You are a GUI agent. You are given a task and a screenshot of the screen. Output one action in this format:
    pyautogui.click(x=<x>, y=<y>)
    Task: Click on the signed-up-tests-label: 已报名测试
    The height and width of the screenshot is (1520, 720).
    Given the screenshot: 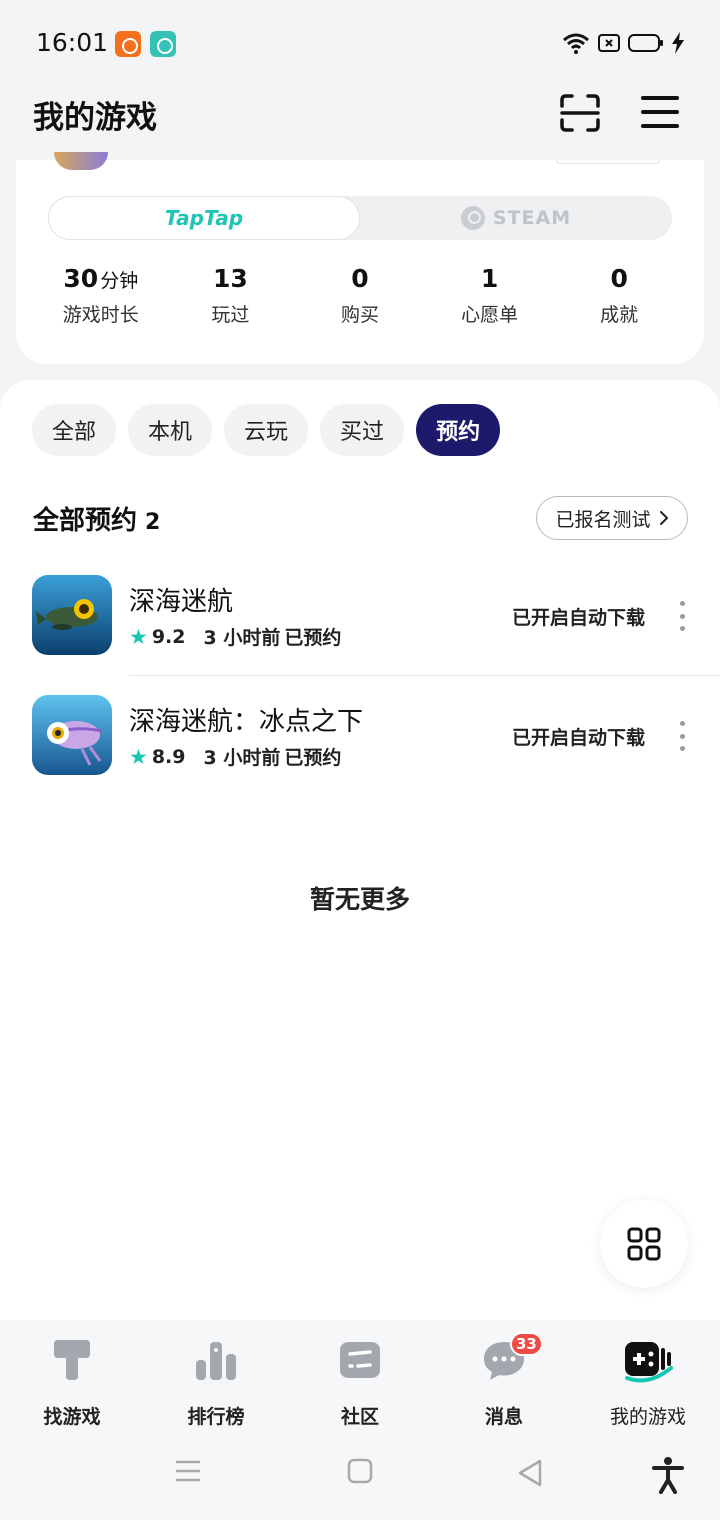 What is the action you would take?
    pyautogui.click(x=603, y=519)
    